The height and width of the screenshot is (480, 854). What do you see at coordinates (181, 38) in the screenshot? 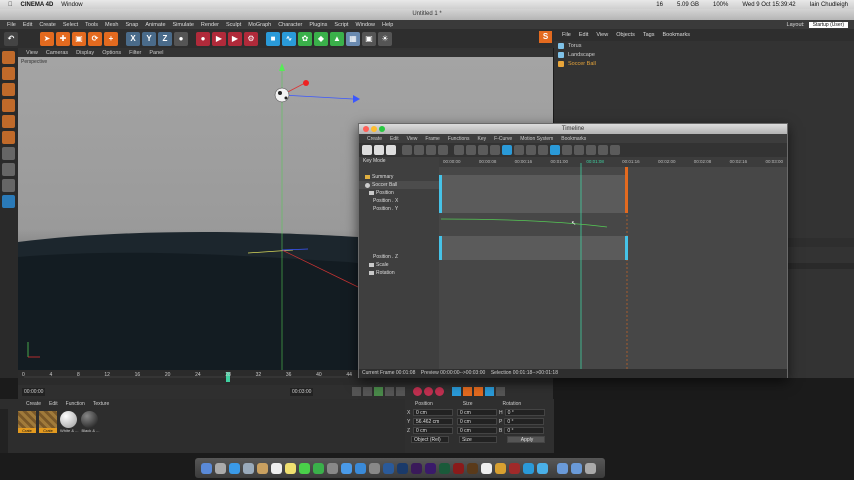
I see `world-icon: ●` at bounding box center [181, 38].